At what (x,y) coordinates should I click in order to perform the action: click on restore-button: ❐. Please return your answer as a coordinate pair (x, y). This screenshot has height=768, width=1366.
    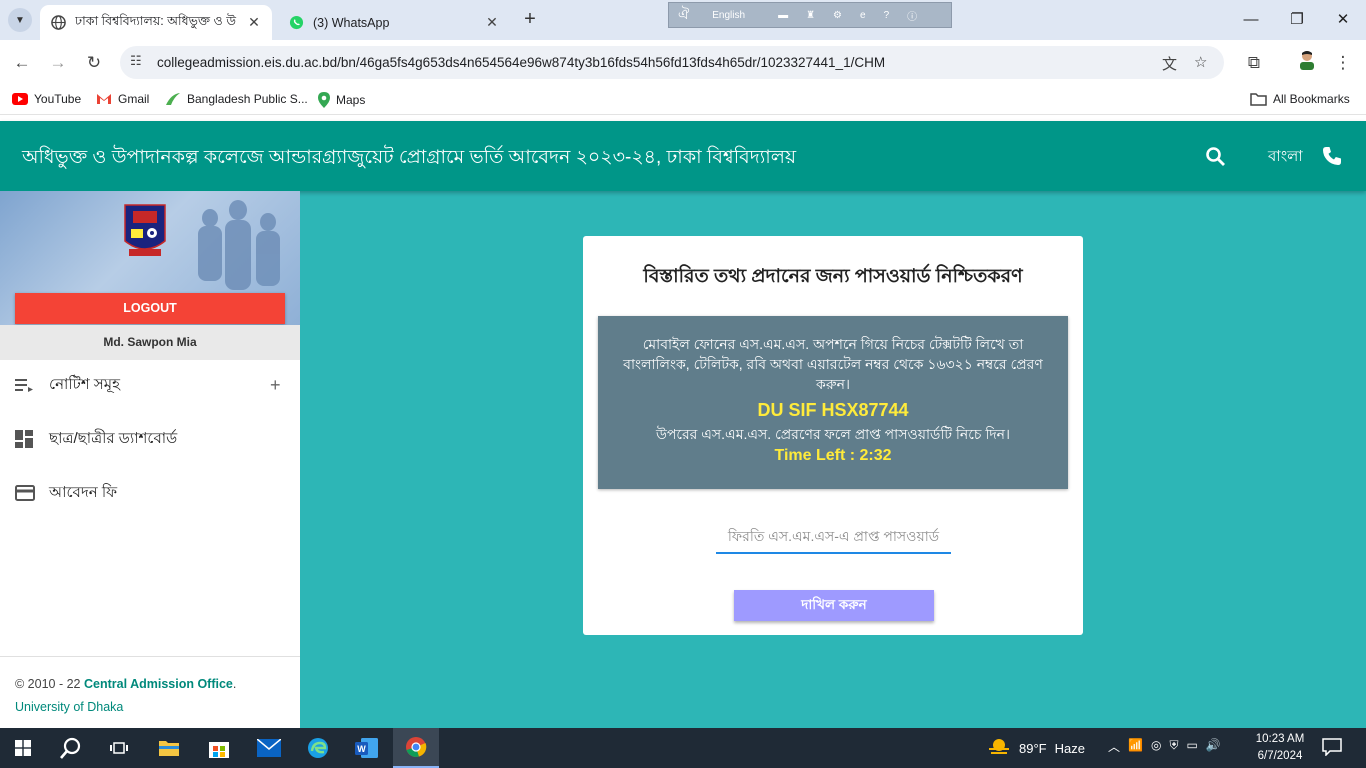
    Looking at the image, I should click on (1297, 20).